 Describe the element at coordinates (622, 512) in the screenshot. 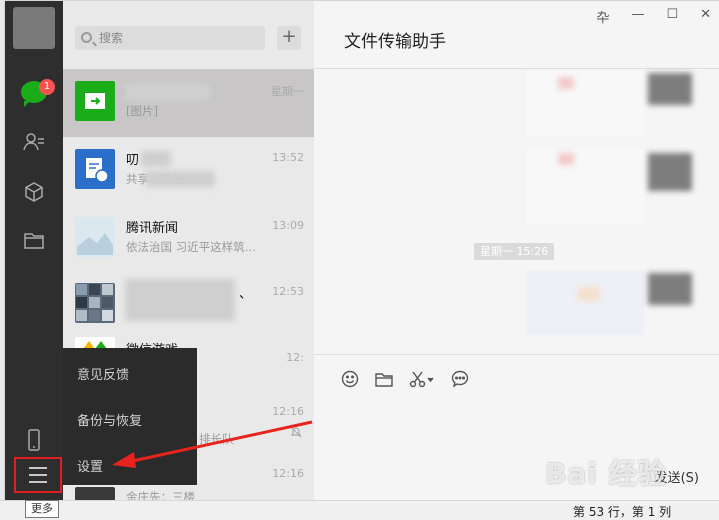

I see `cursor-position: 第 53 行，第 1 列` at that location.